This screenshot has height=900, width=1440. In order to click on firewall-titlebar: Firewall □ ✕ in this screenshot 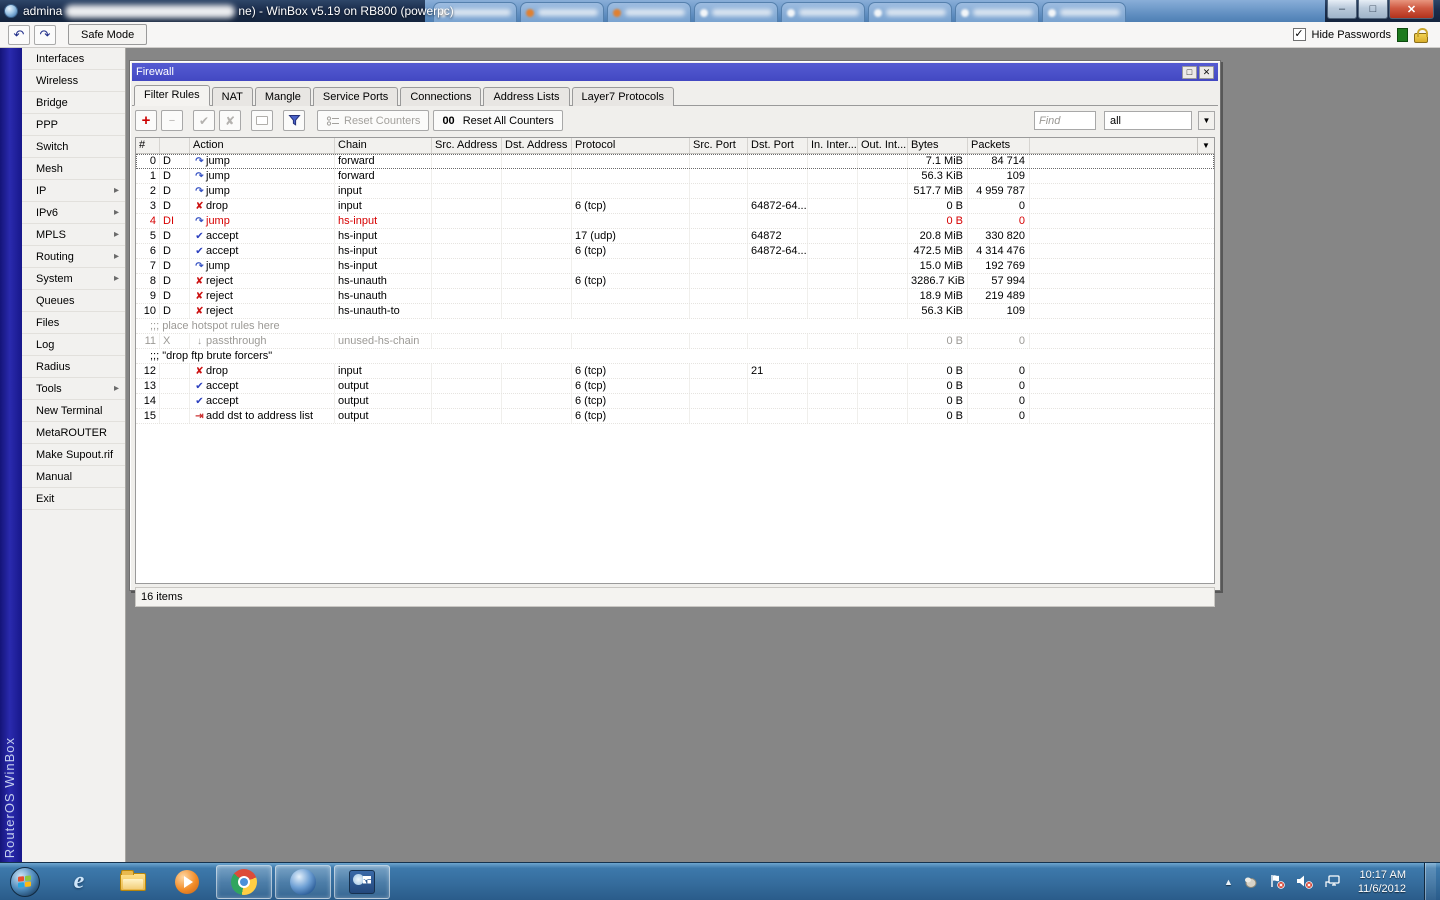, I will do `click(675, 72)`.